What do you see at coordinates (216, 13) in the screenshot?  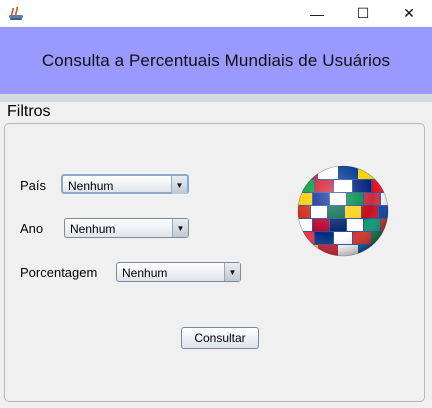 I see `window-titlebar: — ☐ ✕` at bounding box center [216, 13].